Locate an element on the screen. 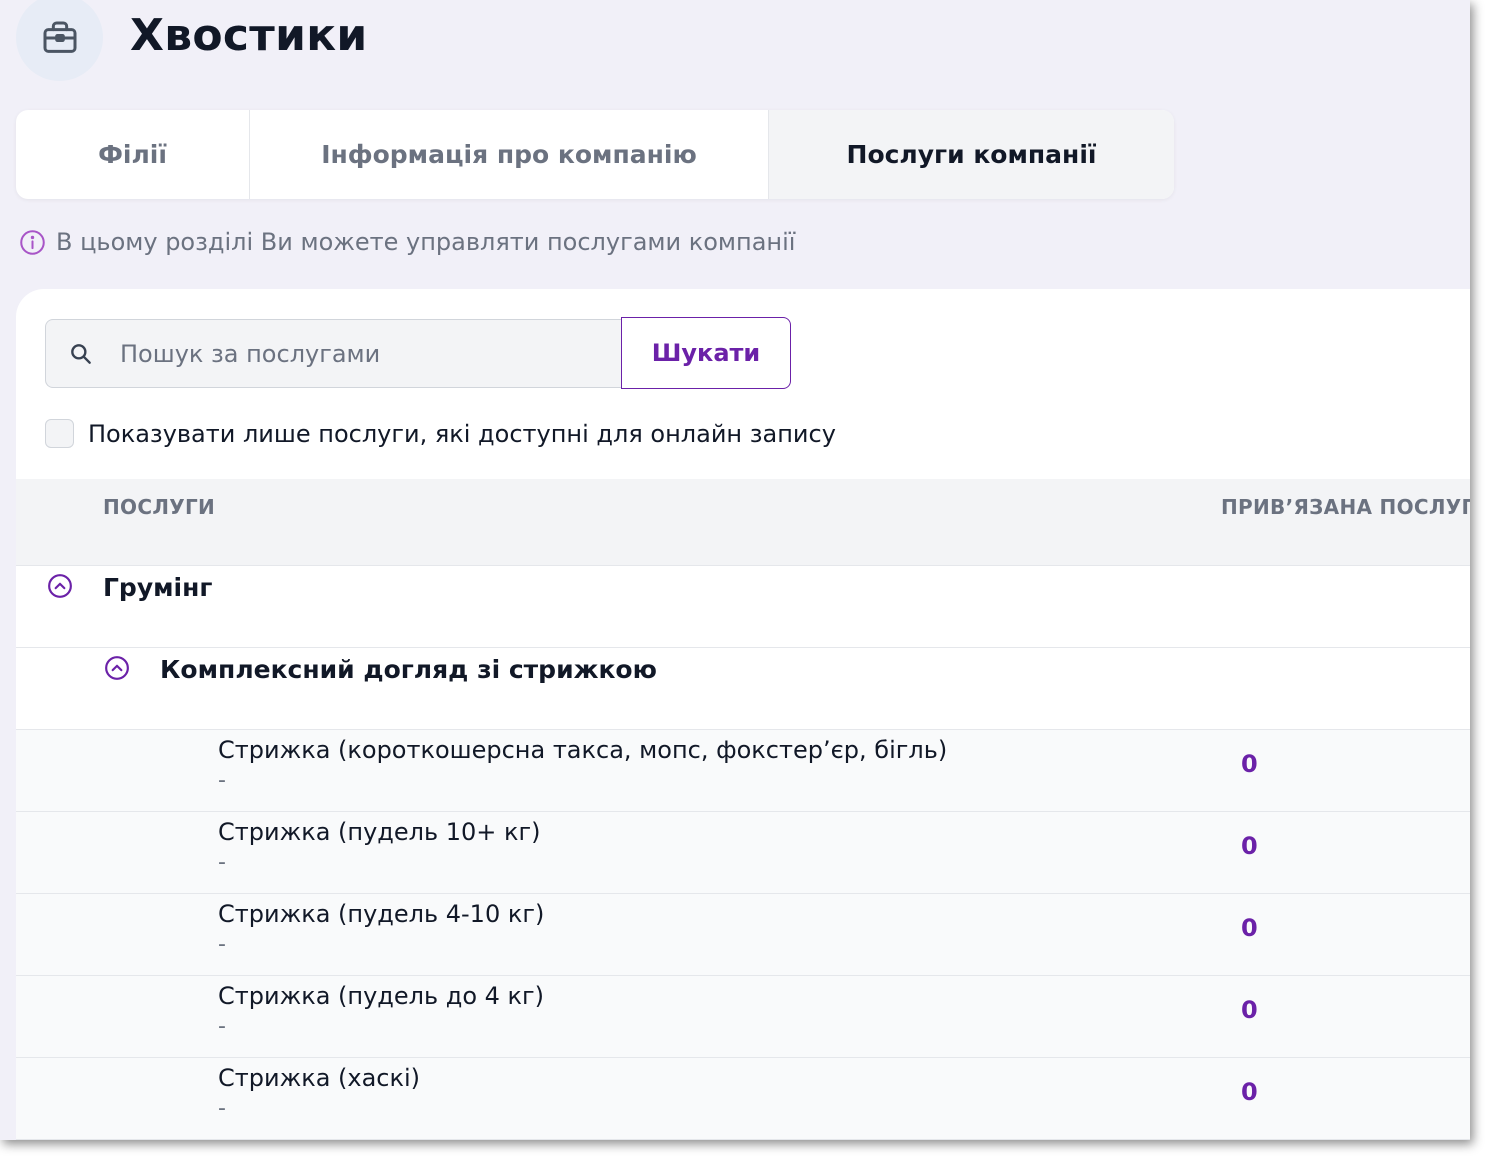 The height and width of the screenshot is (1160, 1490). service-name: Стрижка (хаскі) is located at coordinates (319, 1078).